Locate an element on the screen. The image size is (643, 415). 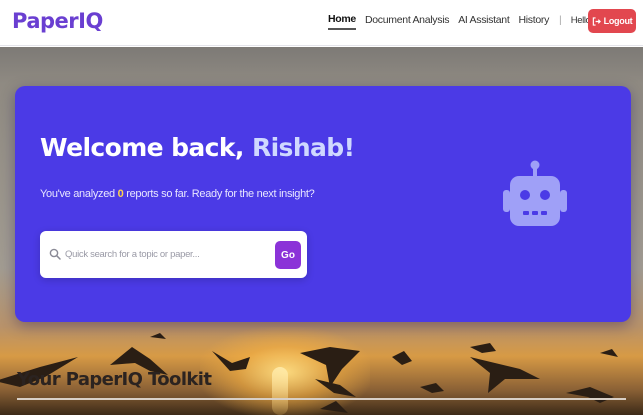
logout-label: Logout is located at coordinates (618, 21).